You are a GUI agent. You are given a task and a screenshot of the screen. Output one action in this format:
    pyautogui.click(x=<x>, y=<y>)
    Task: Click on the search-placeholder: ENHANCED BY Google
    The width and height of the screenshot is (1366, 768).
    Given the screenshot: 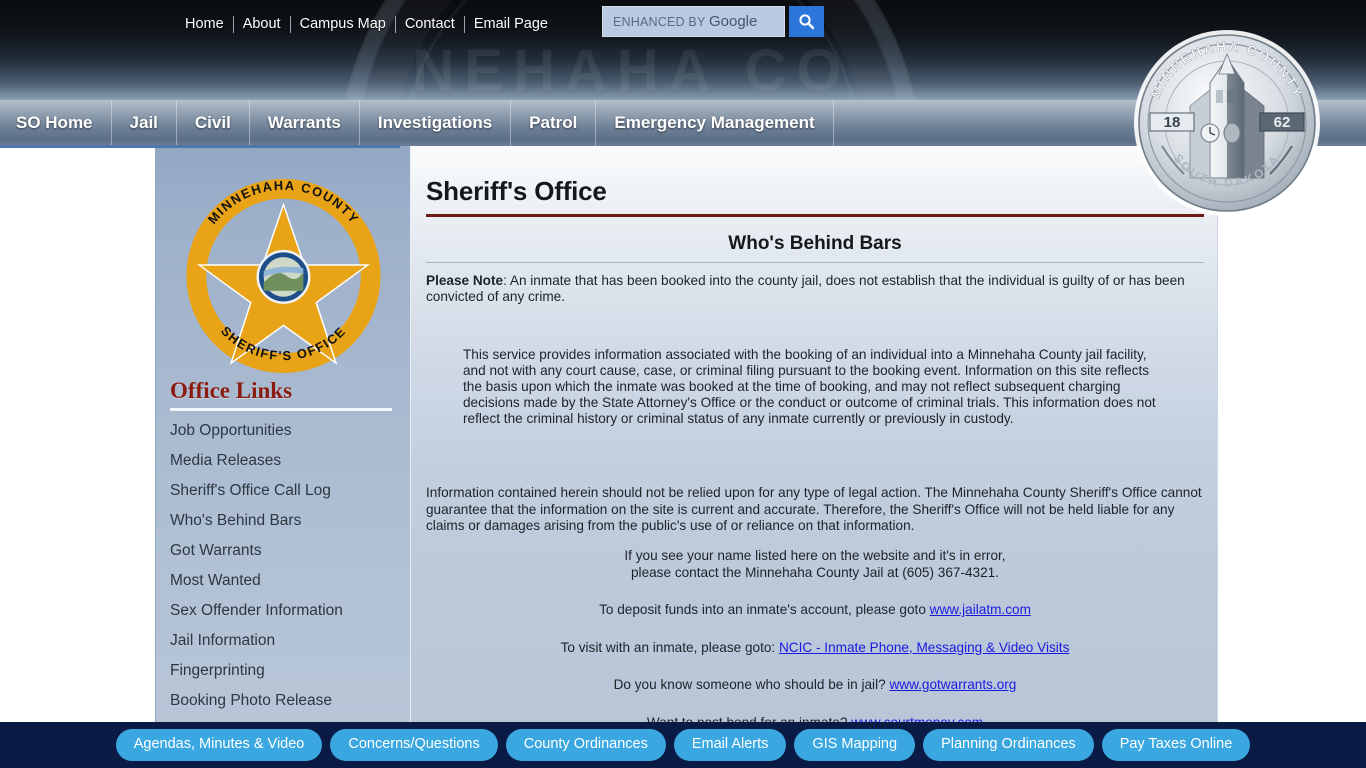 What is the action you would take?
    pyautogui.click(x=685, y=21)
    